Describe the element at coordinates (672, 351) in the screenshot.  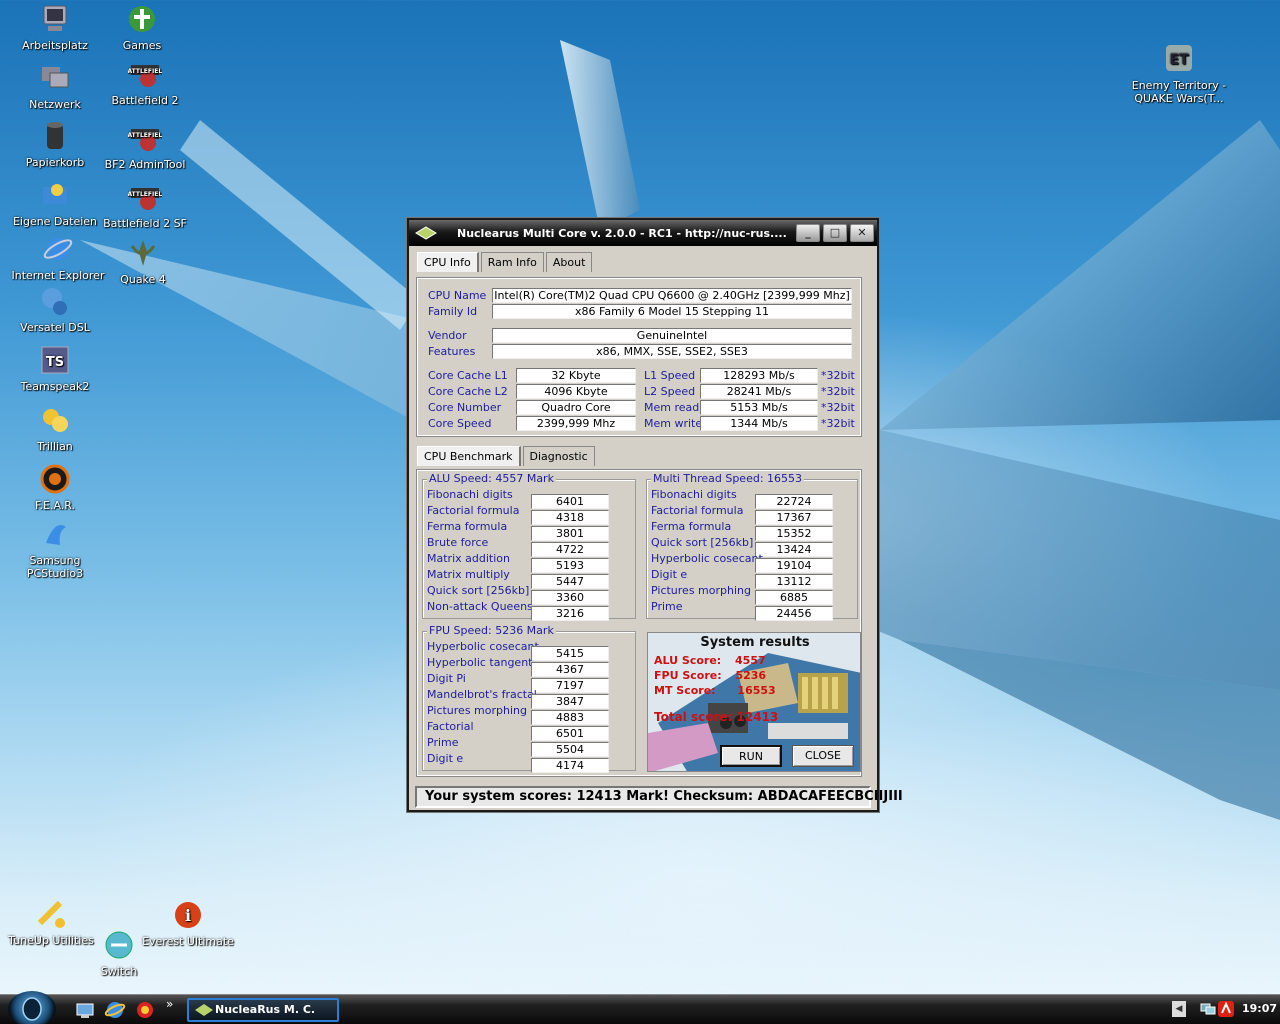
I see `features-value: x86, MMX, SSE, SSE2, SSE3` at that location.